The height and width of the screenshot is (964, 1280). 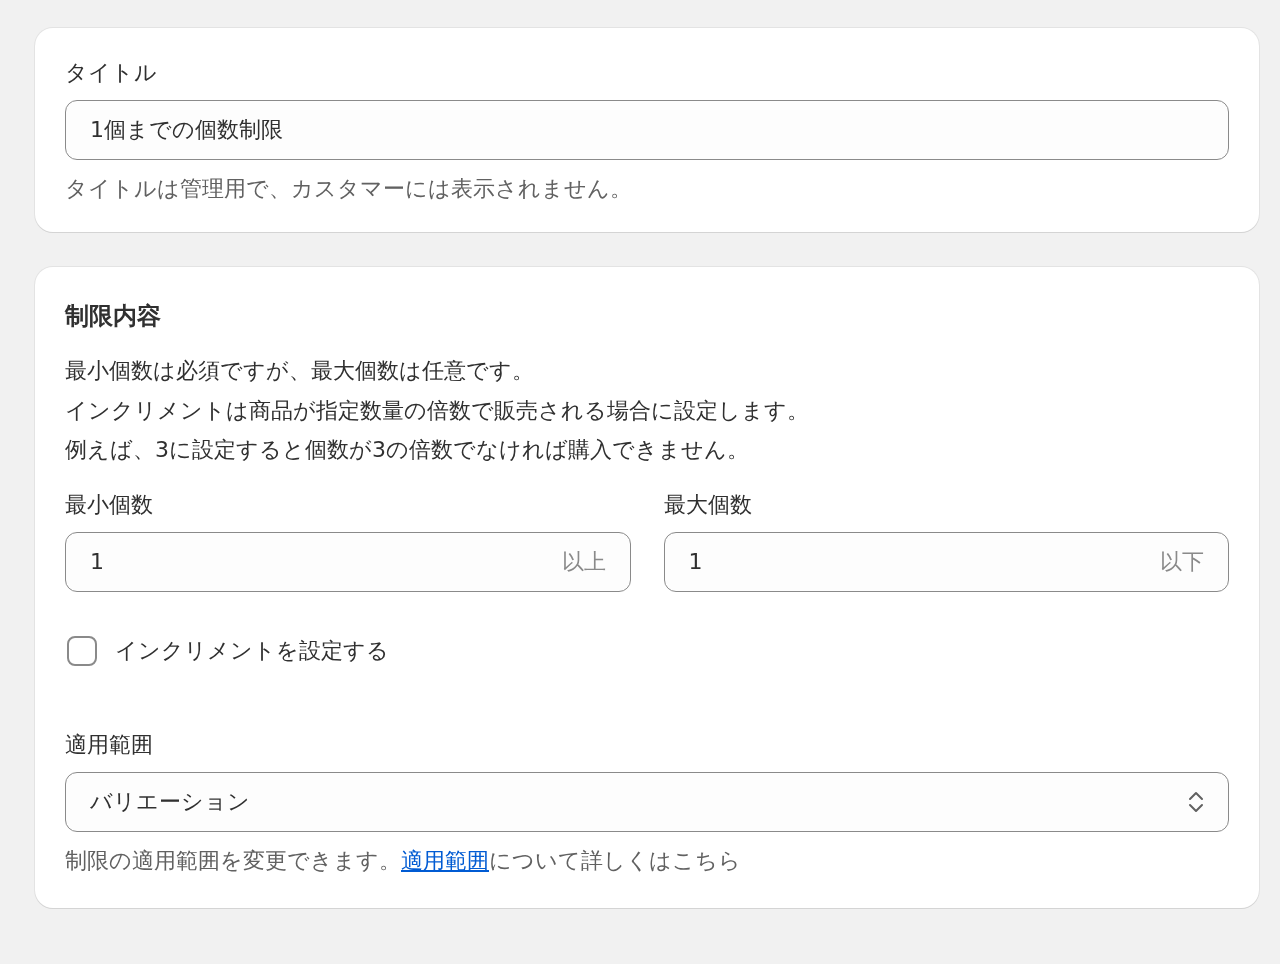 I want to click on description-text: 例えば、3に設定すると個数が3の倍数でなければ購入できません。, so click(x=407, y=450).